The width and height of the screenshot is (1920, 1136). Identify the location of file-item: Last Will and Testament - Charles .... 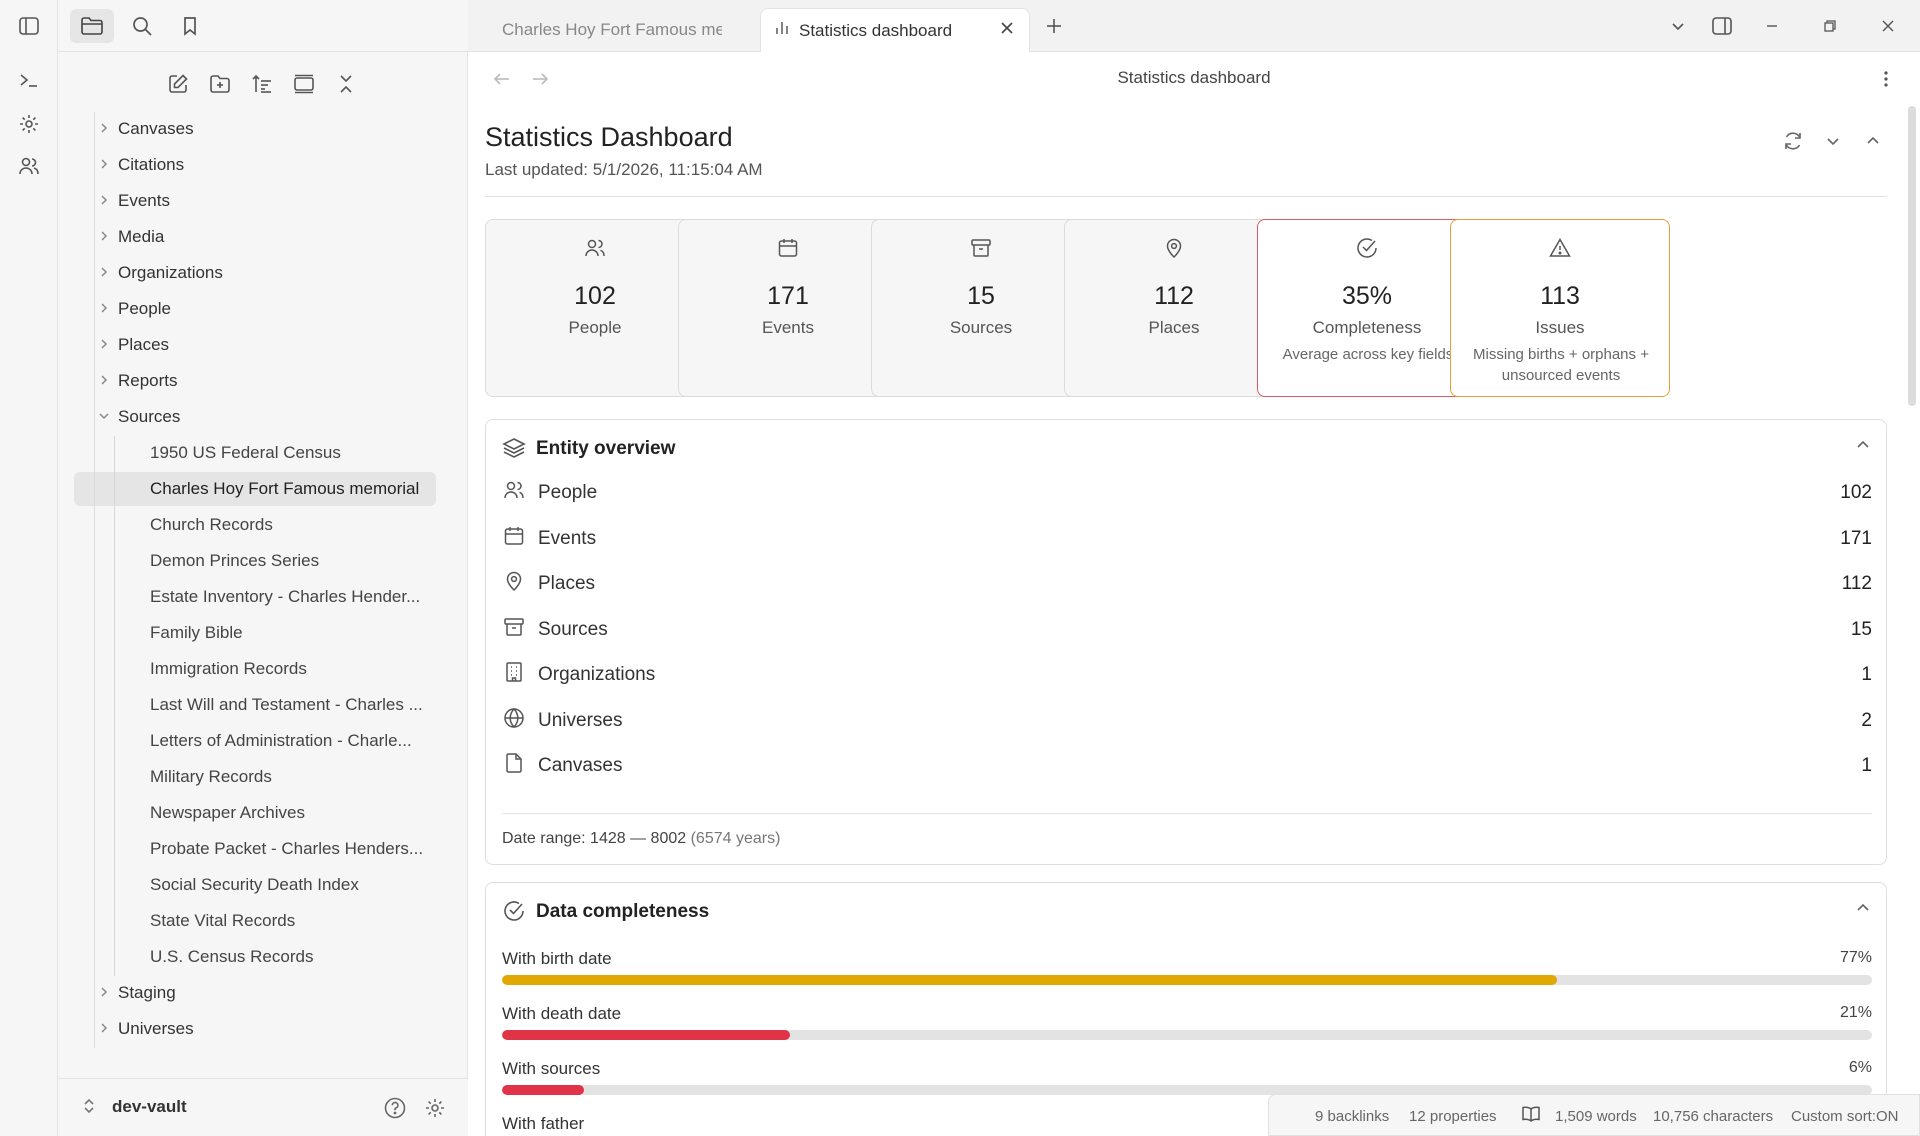
(255, 705).